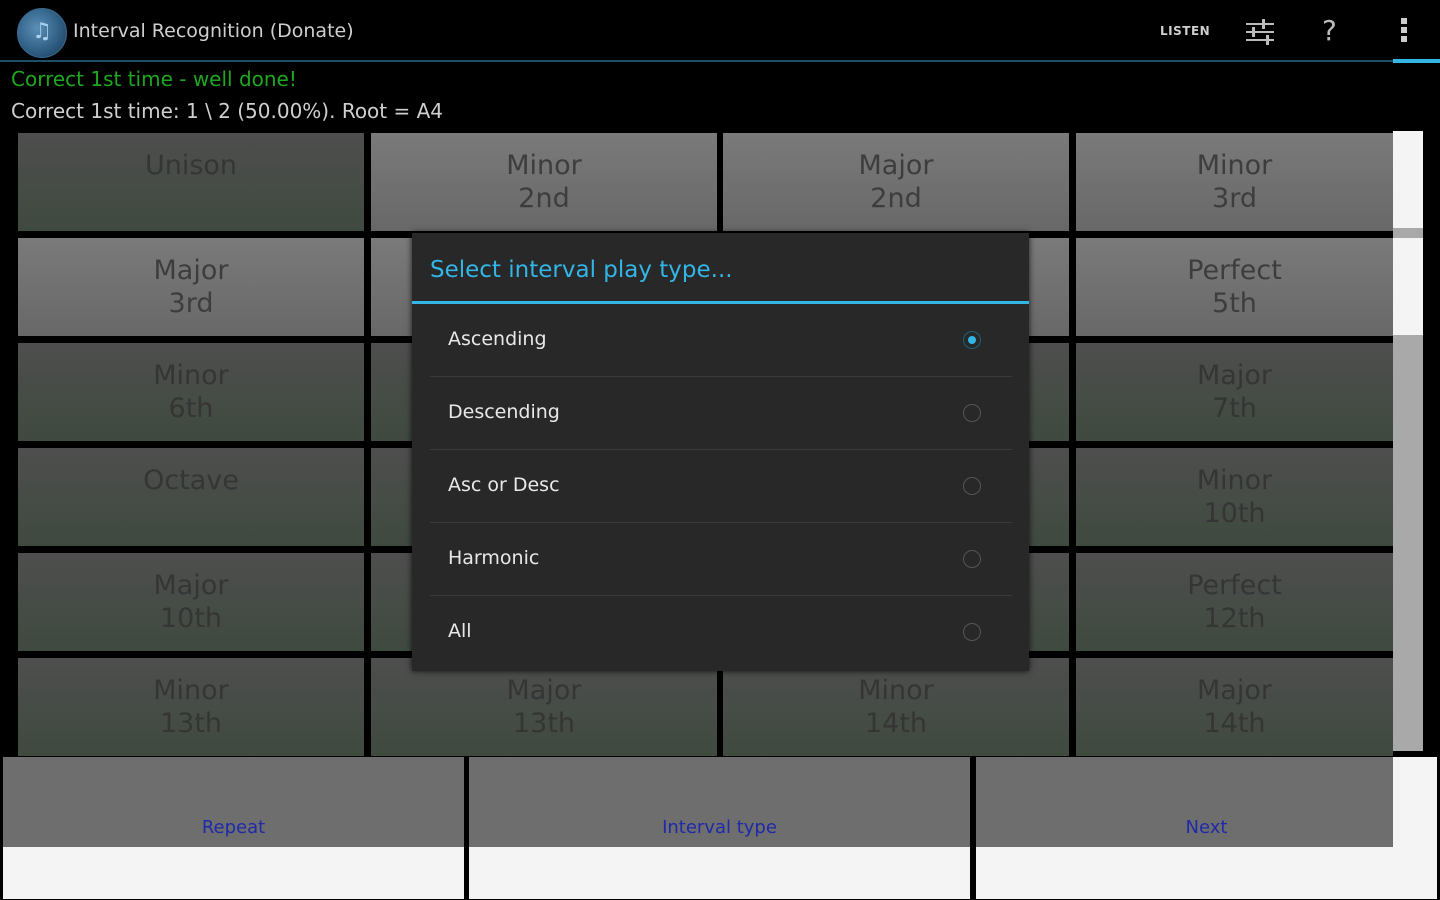 The height and width of the screenshot is (900, 1440). Describe the element at coordinates (1234, 392) in the screenshot. I see `interval-button: Major 7th` at that location.